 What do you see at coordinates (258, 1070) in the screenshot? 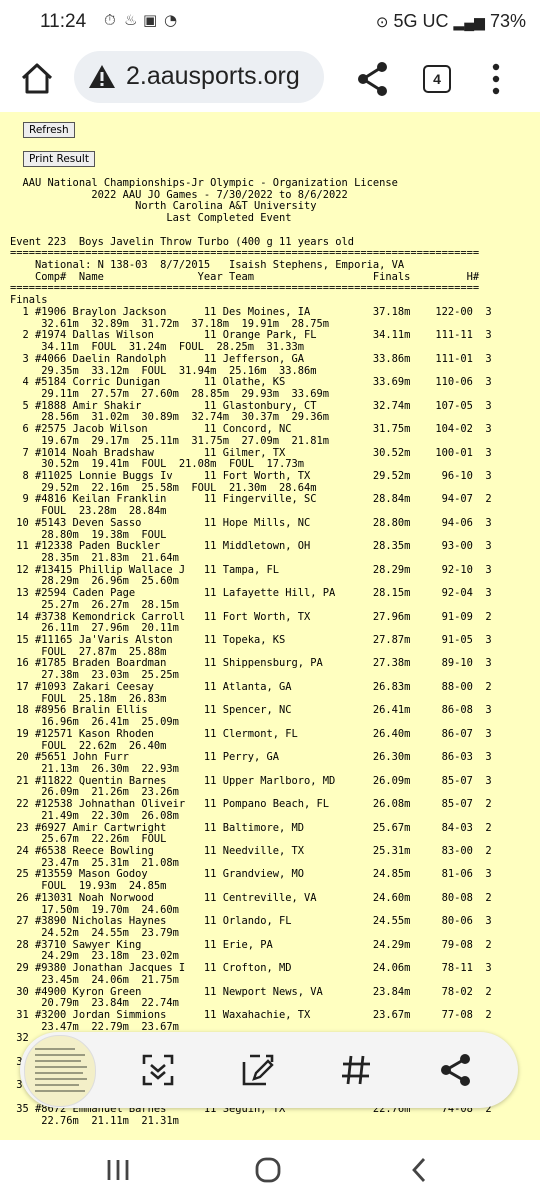
I see `draw-icon` at bounding box center [258, 1070].